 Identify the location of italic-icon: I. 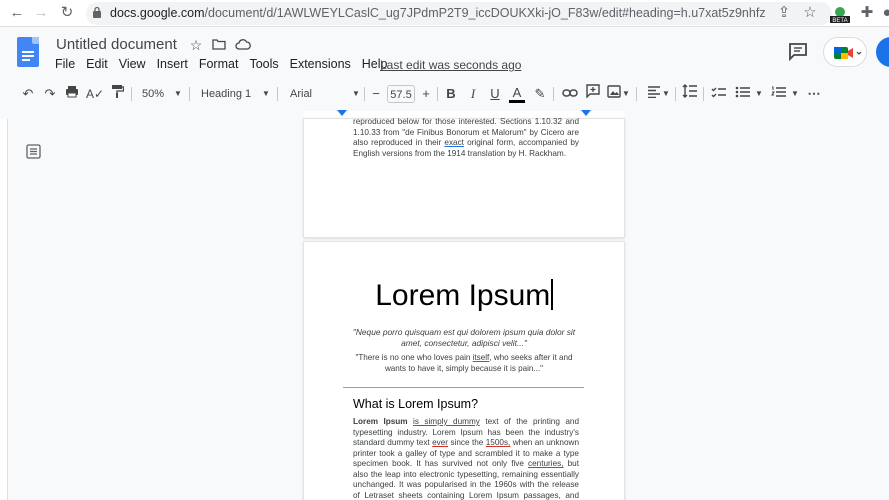
(473, 94).